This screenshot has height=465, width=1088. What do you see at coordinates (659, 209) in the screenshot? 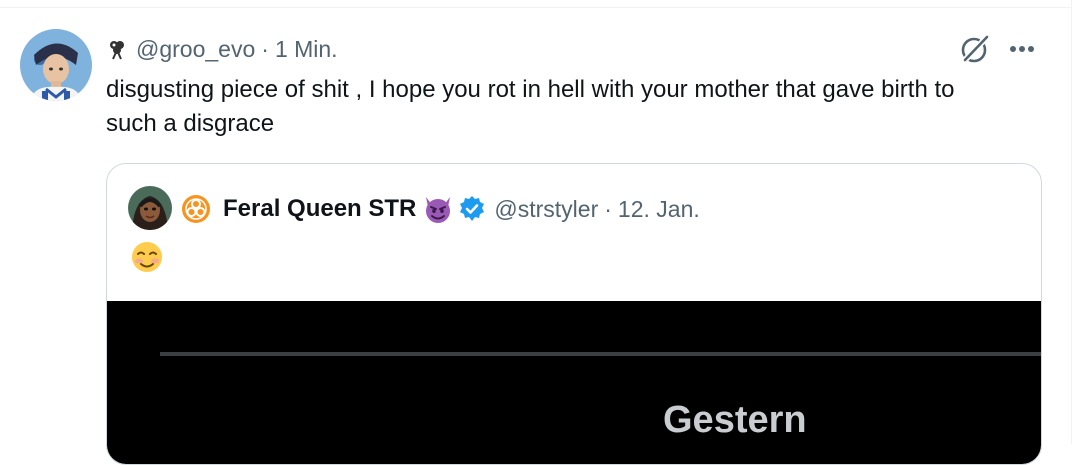
I see `quoted-timestamp: 12. Jan.` at bounding box center [659, 209].